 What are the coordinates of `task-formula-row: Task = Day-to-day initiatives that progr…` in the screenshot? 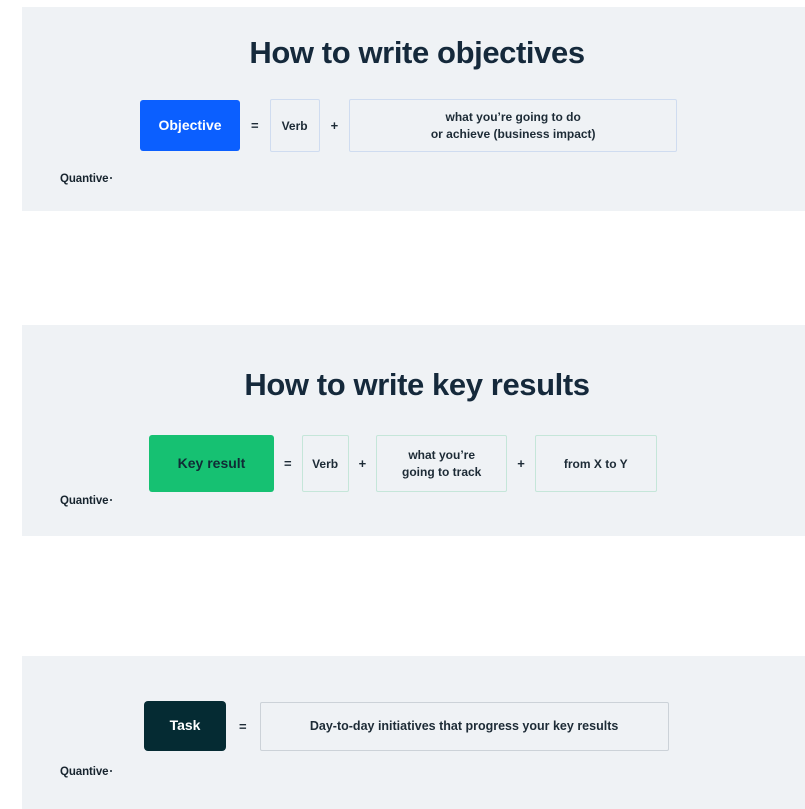 It's located at (413, 726).